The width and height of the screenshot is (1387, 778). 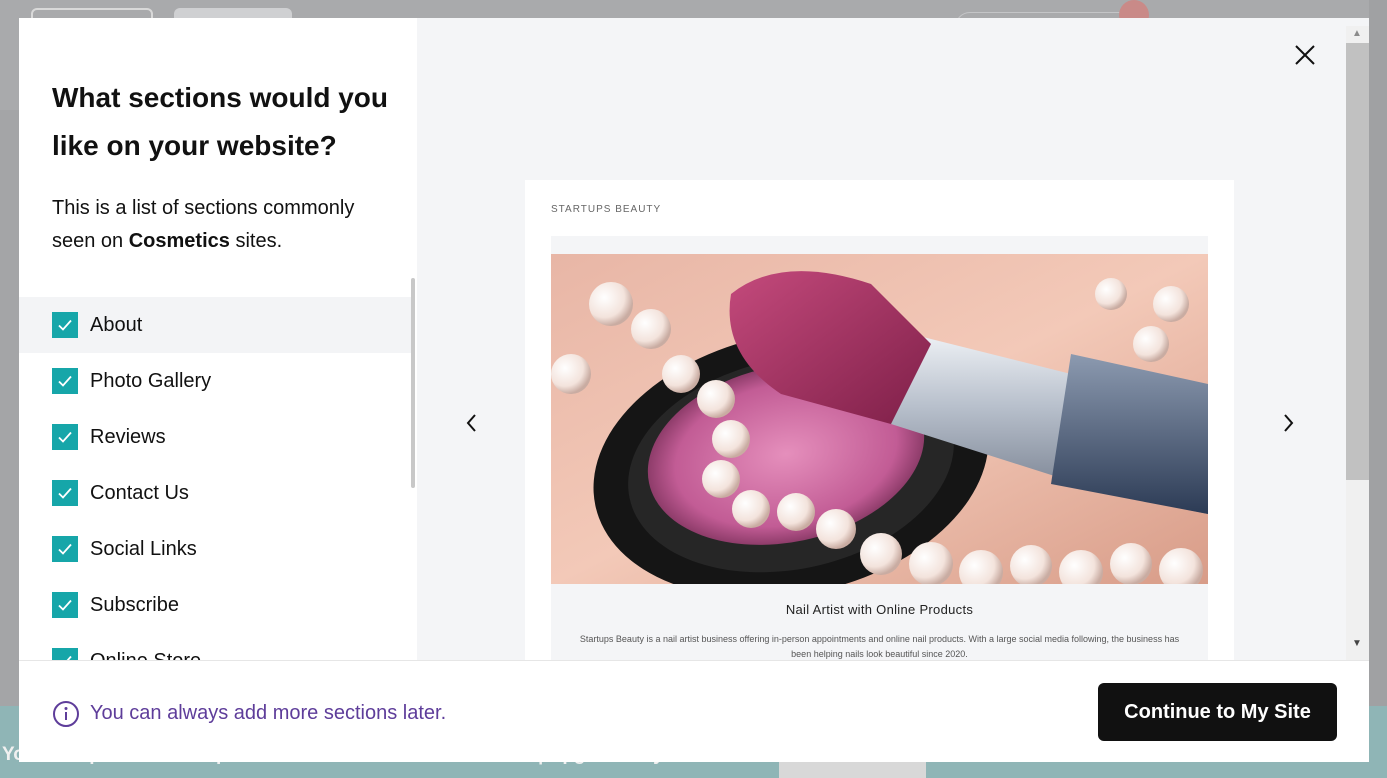 I want to click on chevron-left-icon, so click(x=472, y=423).